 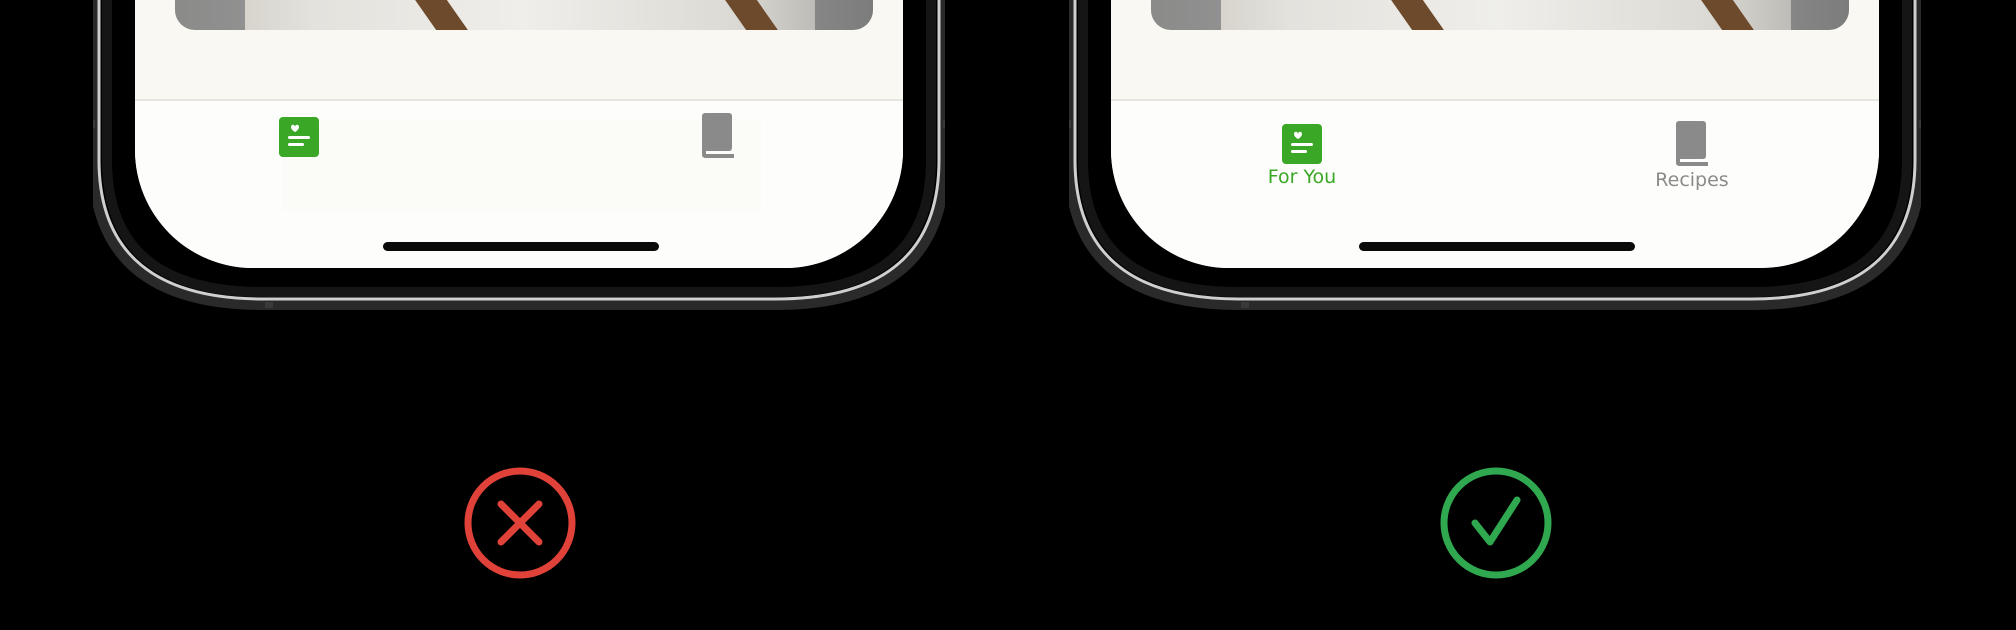 What do you see at coordinates (1495, 184) in the screenshot?
I see `tab-bar: For You Recipes` at bounding box center [1495, 184].